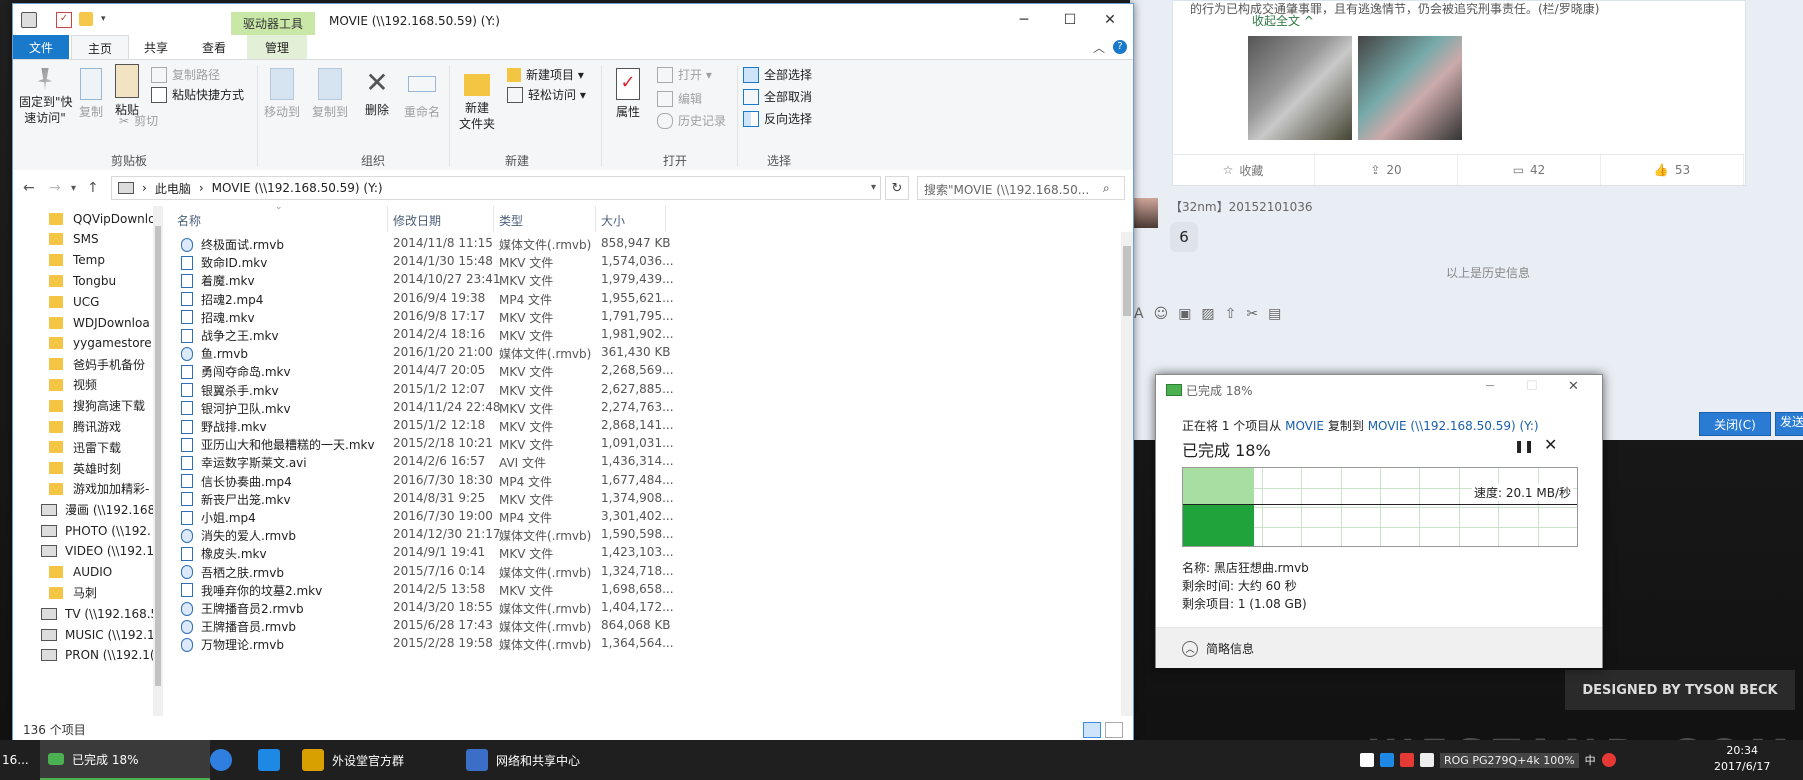 The height and width of the screenshot is (780, 1803). I want to click on copy-to-button: 复制到, so click(330, 94).